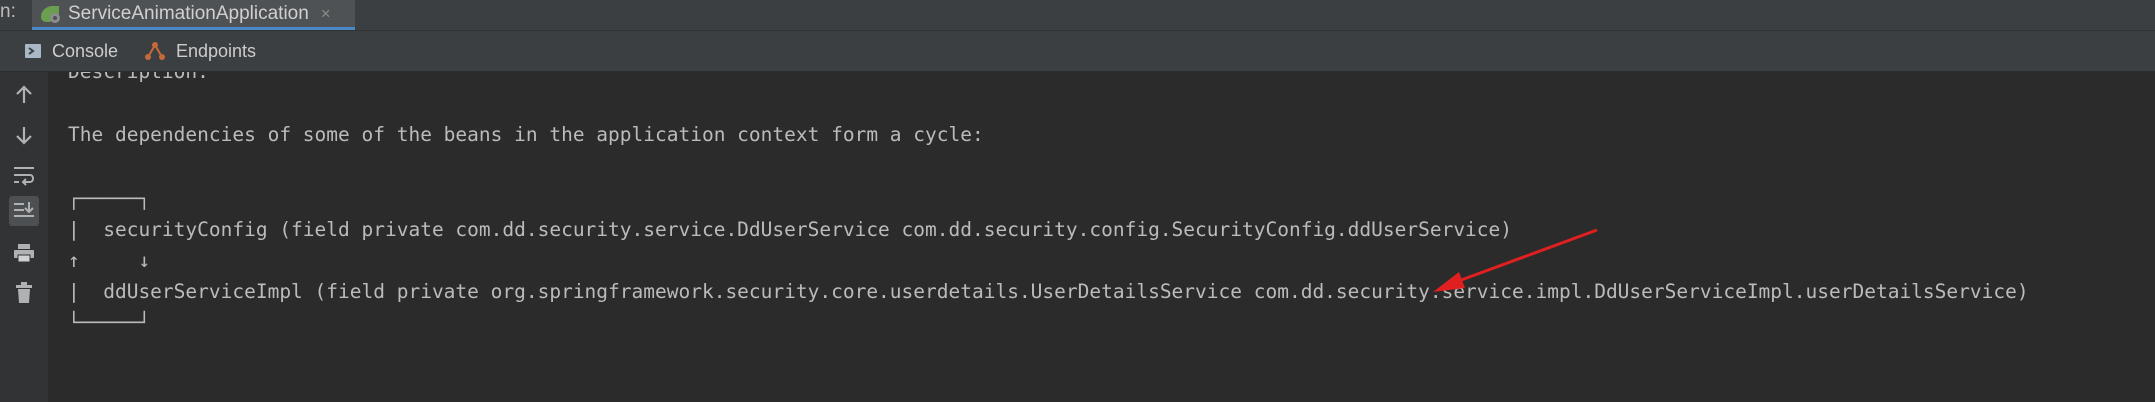 The image size is (2155, 402). Describe the element at coordinates (50, 14) in the screenshot. I see `spring-boot-app-icon` at that location.